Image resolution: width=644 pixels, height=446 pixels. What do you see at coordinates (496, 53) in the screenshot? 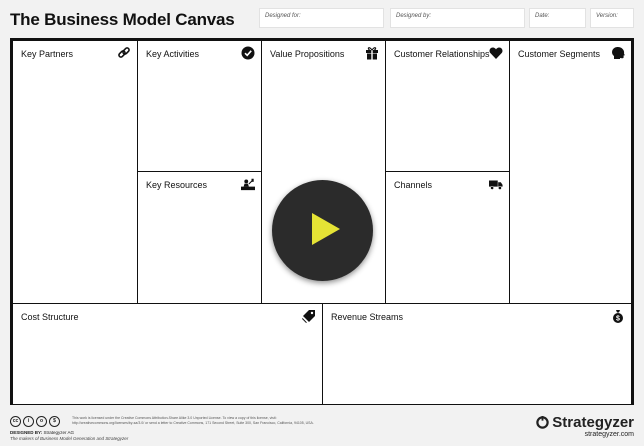
I see `heart-icon` at bounding box center [496, 53].